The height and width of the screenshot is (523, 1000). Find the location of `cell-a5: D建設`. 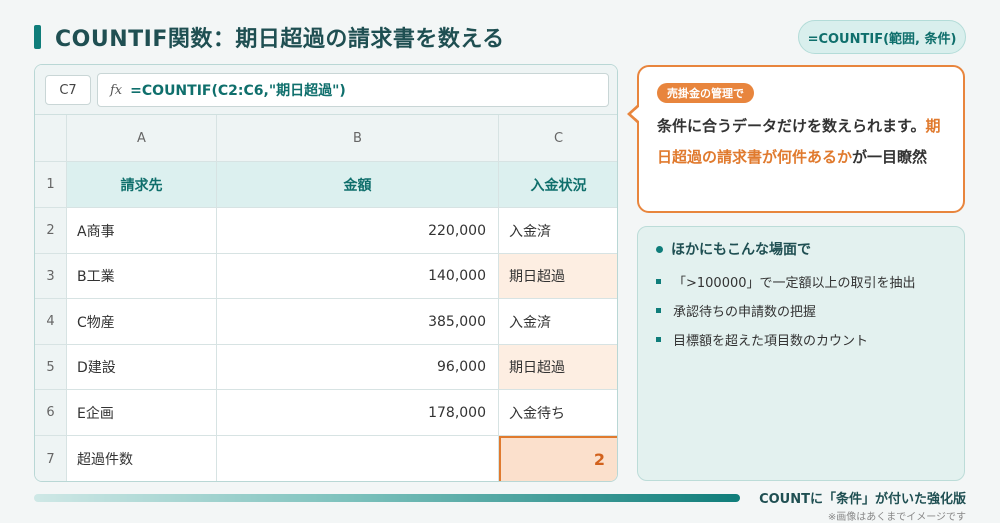

cell-a5: D建設 is located at coordinates (142, 367).